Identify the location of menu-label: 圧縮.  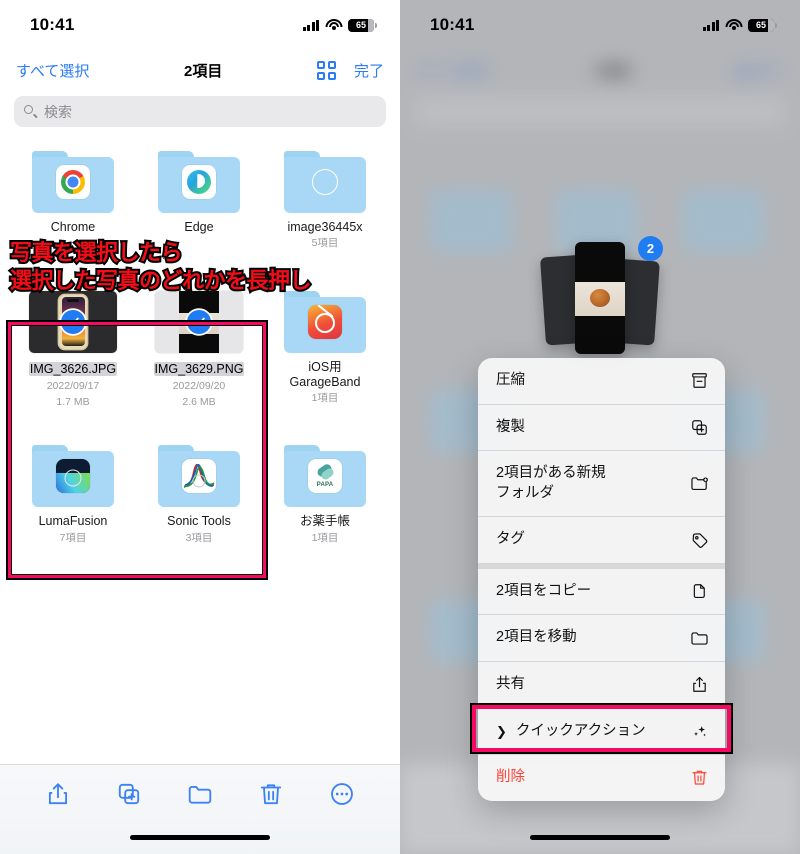
(510, 380).